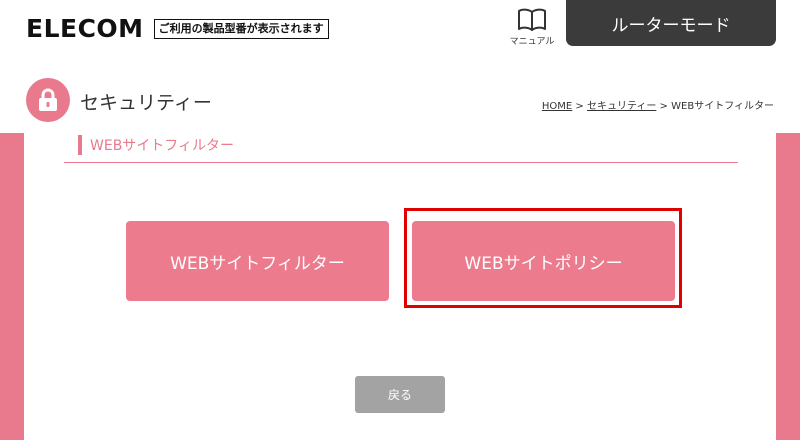  What do you see at coordinates (162, 146) in the screenshot?
I see `section-title: WEBサイトフィルター` at bounding box center [162, 146].